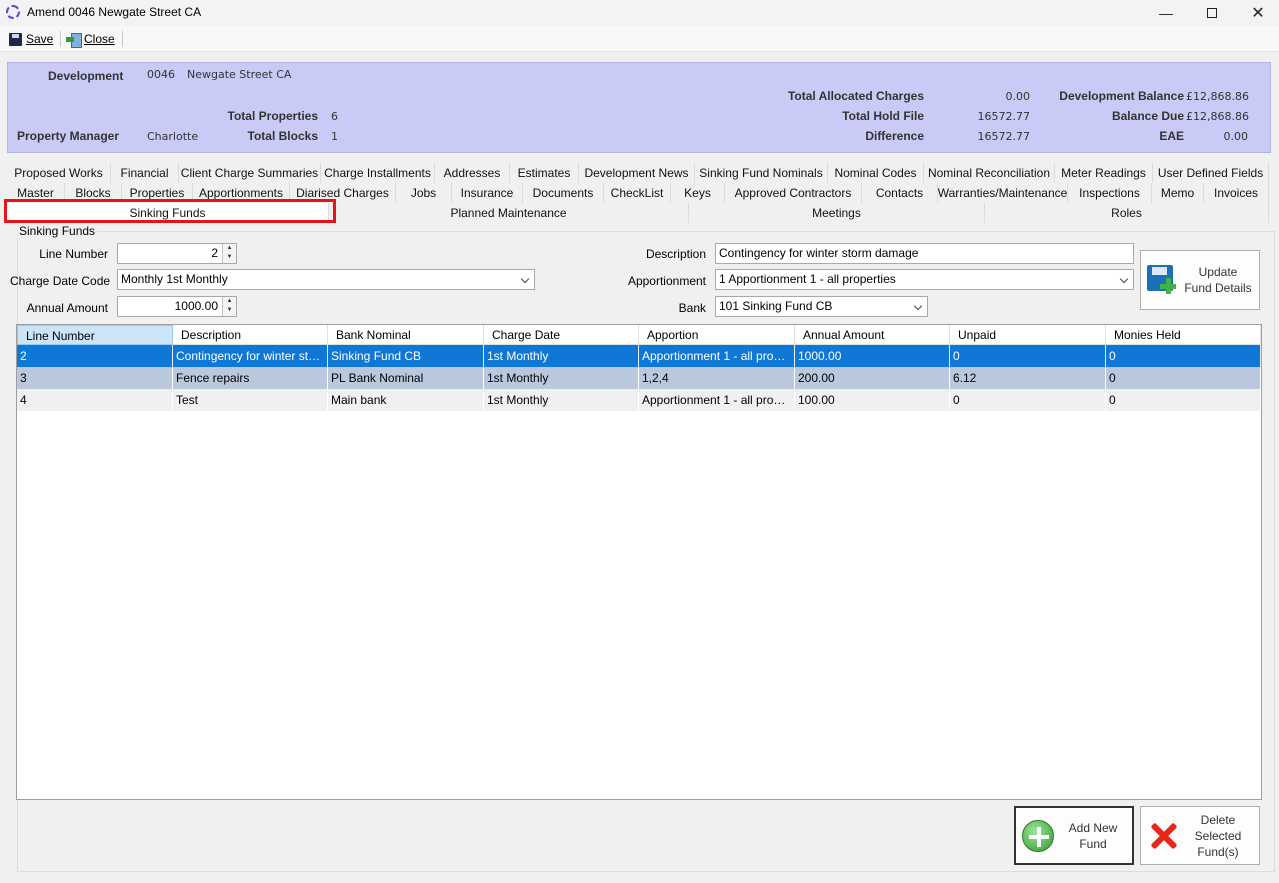  I want to click on delete-label-line1: Delete, so click(1218, 819).